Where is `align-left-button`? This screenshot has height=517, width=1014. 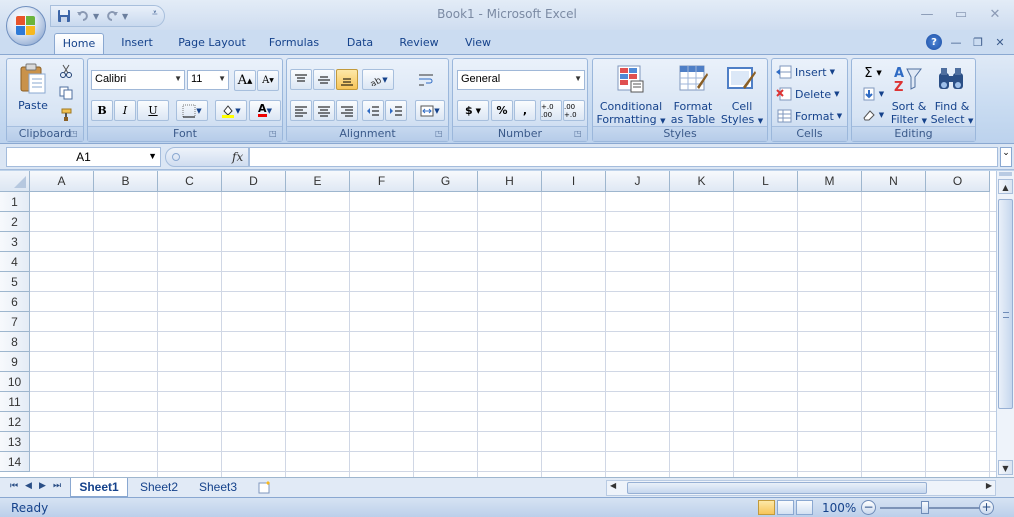 align-left-button is located at coordinates (301, 110).